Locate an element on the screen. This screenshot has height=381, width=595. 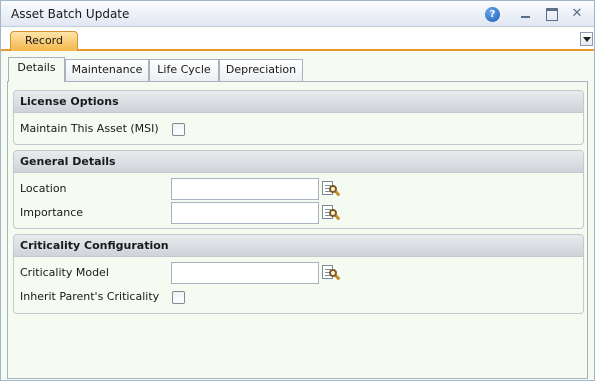
tab-maintenance: Maintenance is located at coordinates (107, 70).